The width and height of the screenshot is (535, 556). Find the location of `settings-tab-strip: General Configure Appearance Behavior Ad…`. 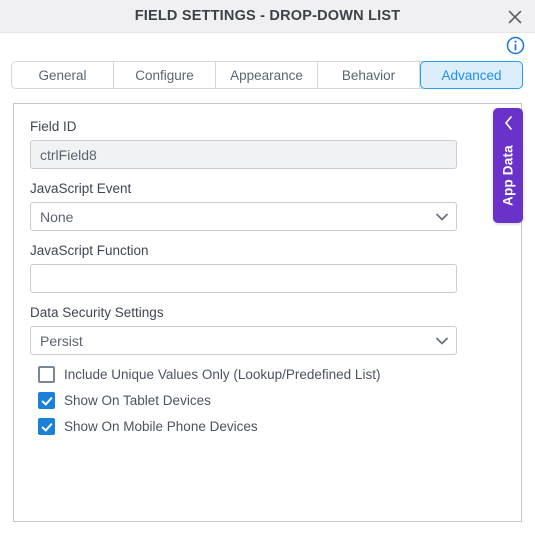

settings-tab-strip: General Configure Appearance Behavior Ad… is located at coordinates (267, 75).